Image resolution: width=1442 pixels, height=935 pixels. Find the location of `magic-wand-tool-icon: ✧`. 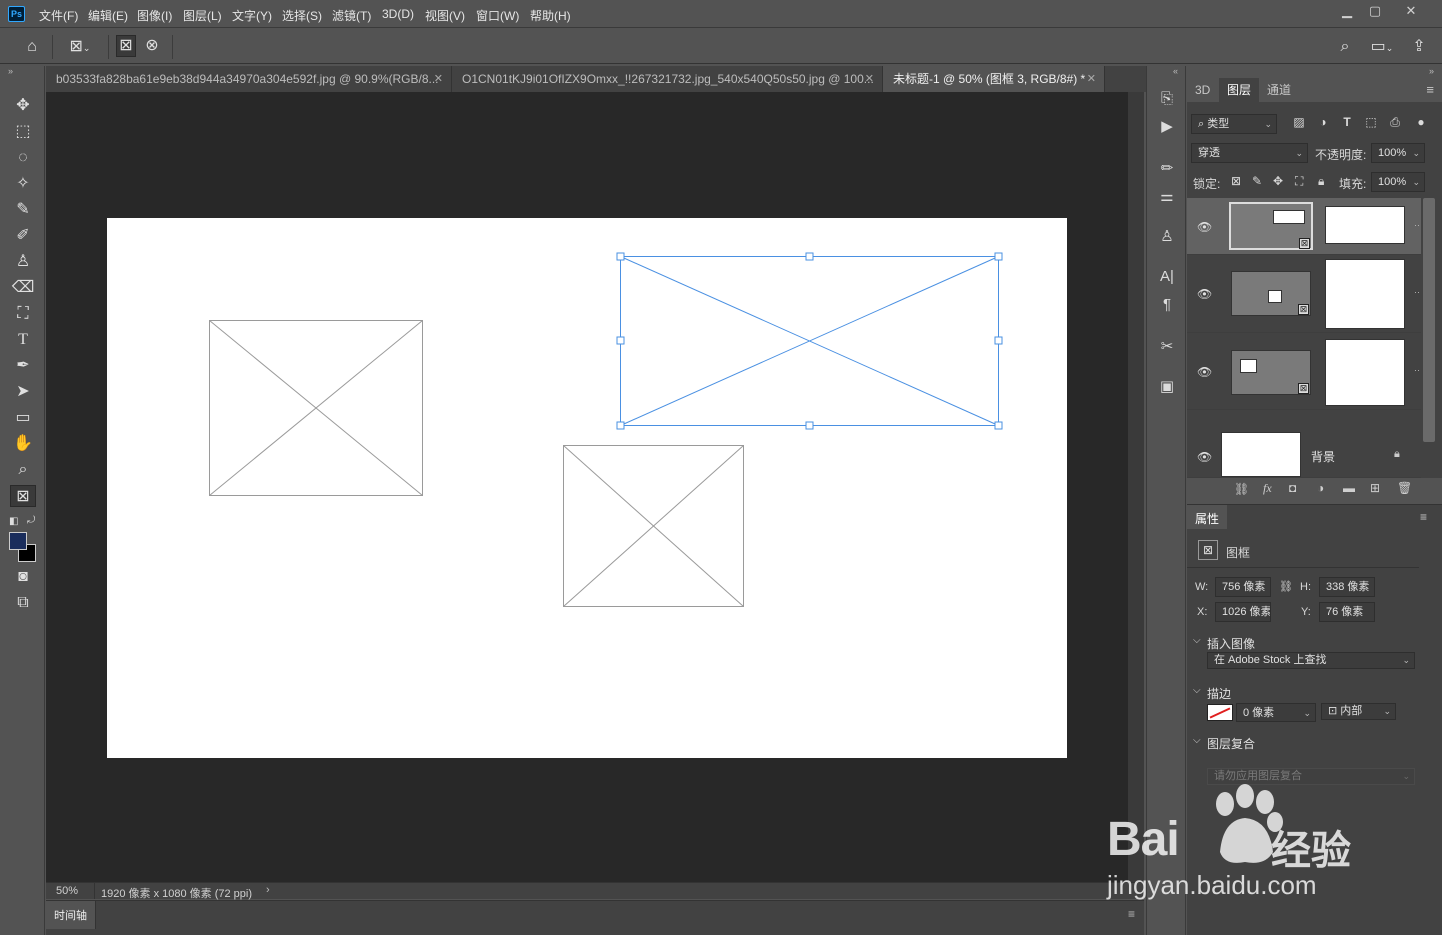

magic-wand-tool-icon: ✧ is located at coordinates (23, 184).